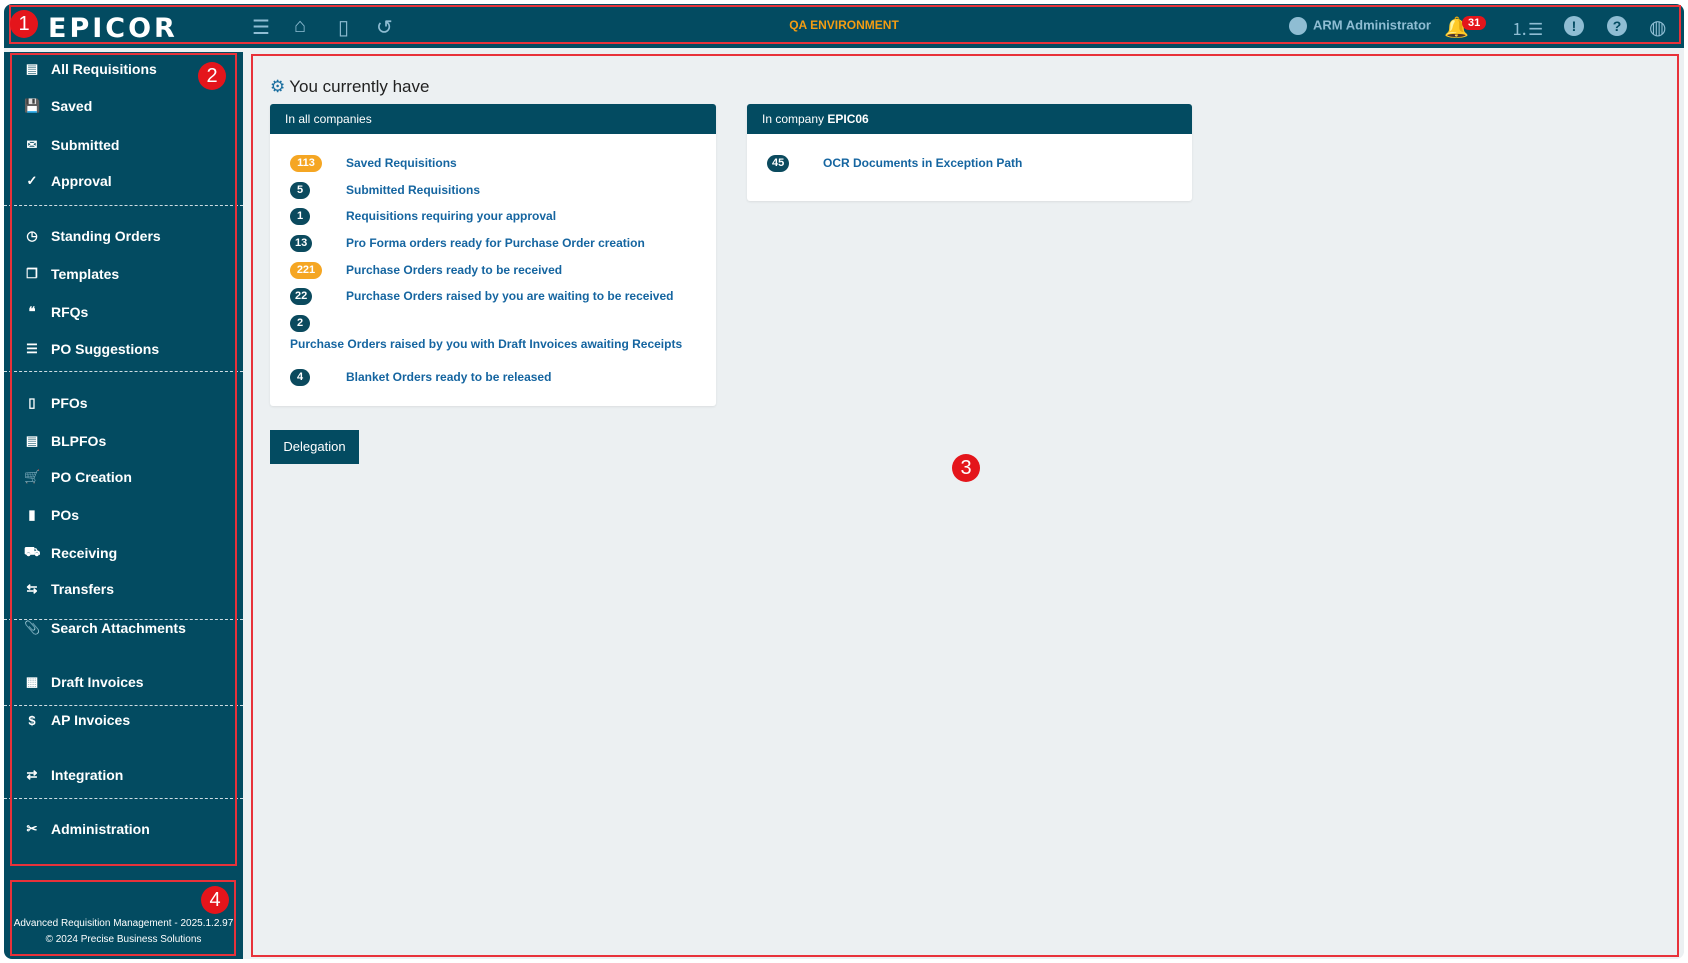  I want to click on user-menu: ARM Administrator, so click(1360, 26).